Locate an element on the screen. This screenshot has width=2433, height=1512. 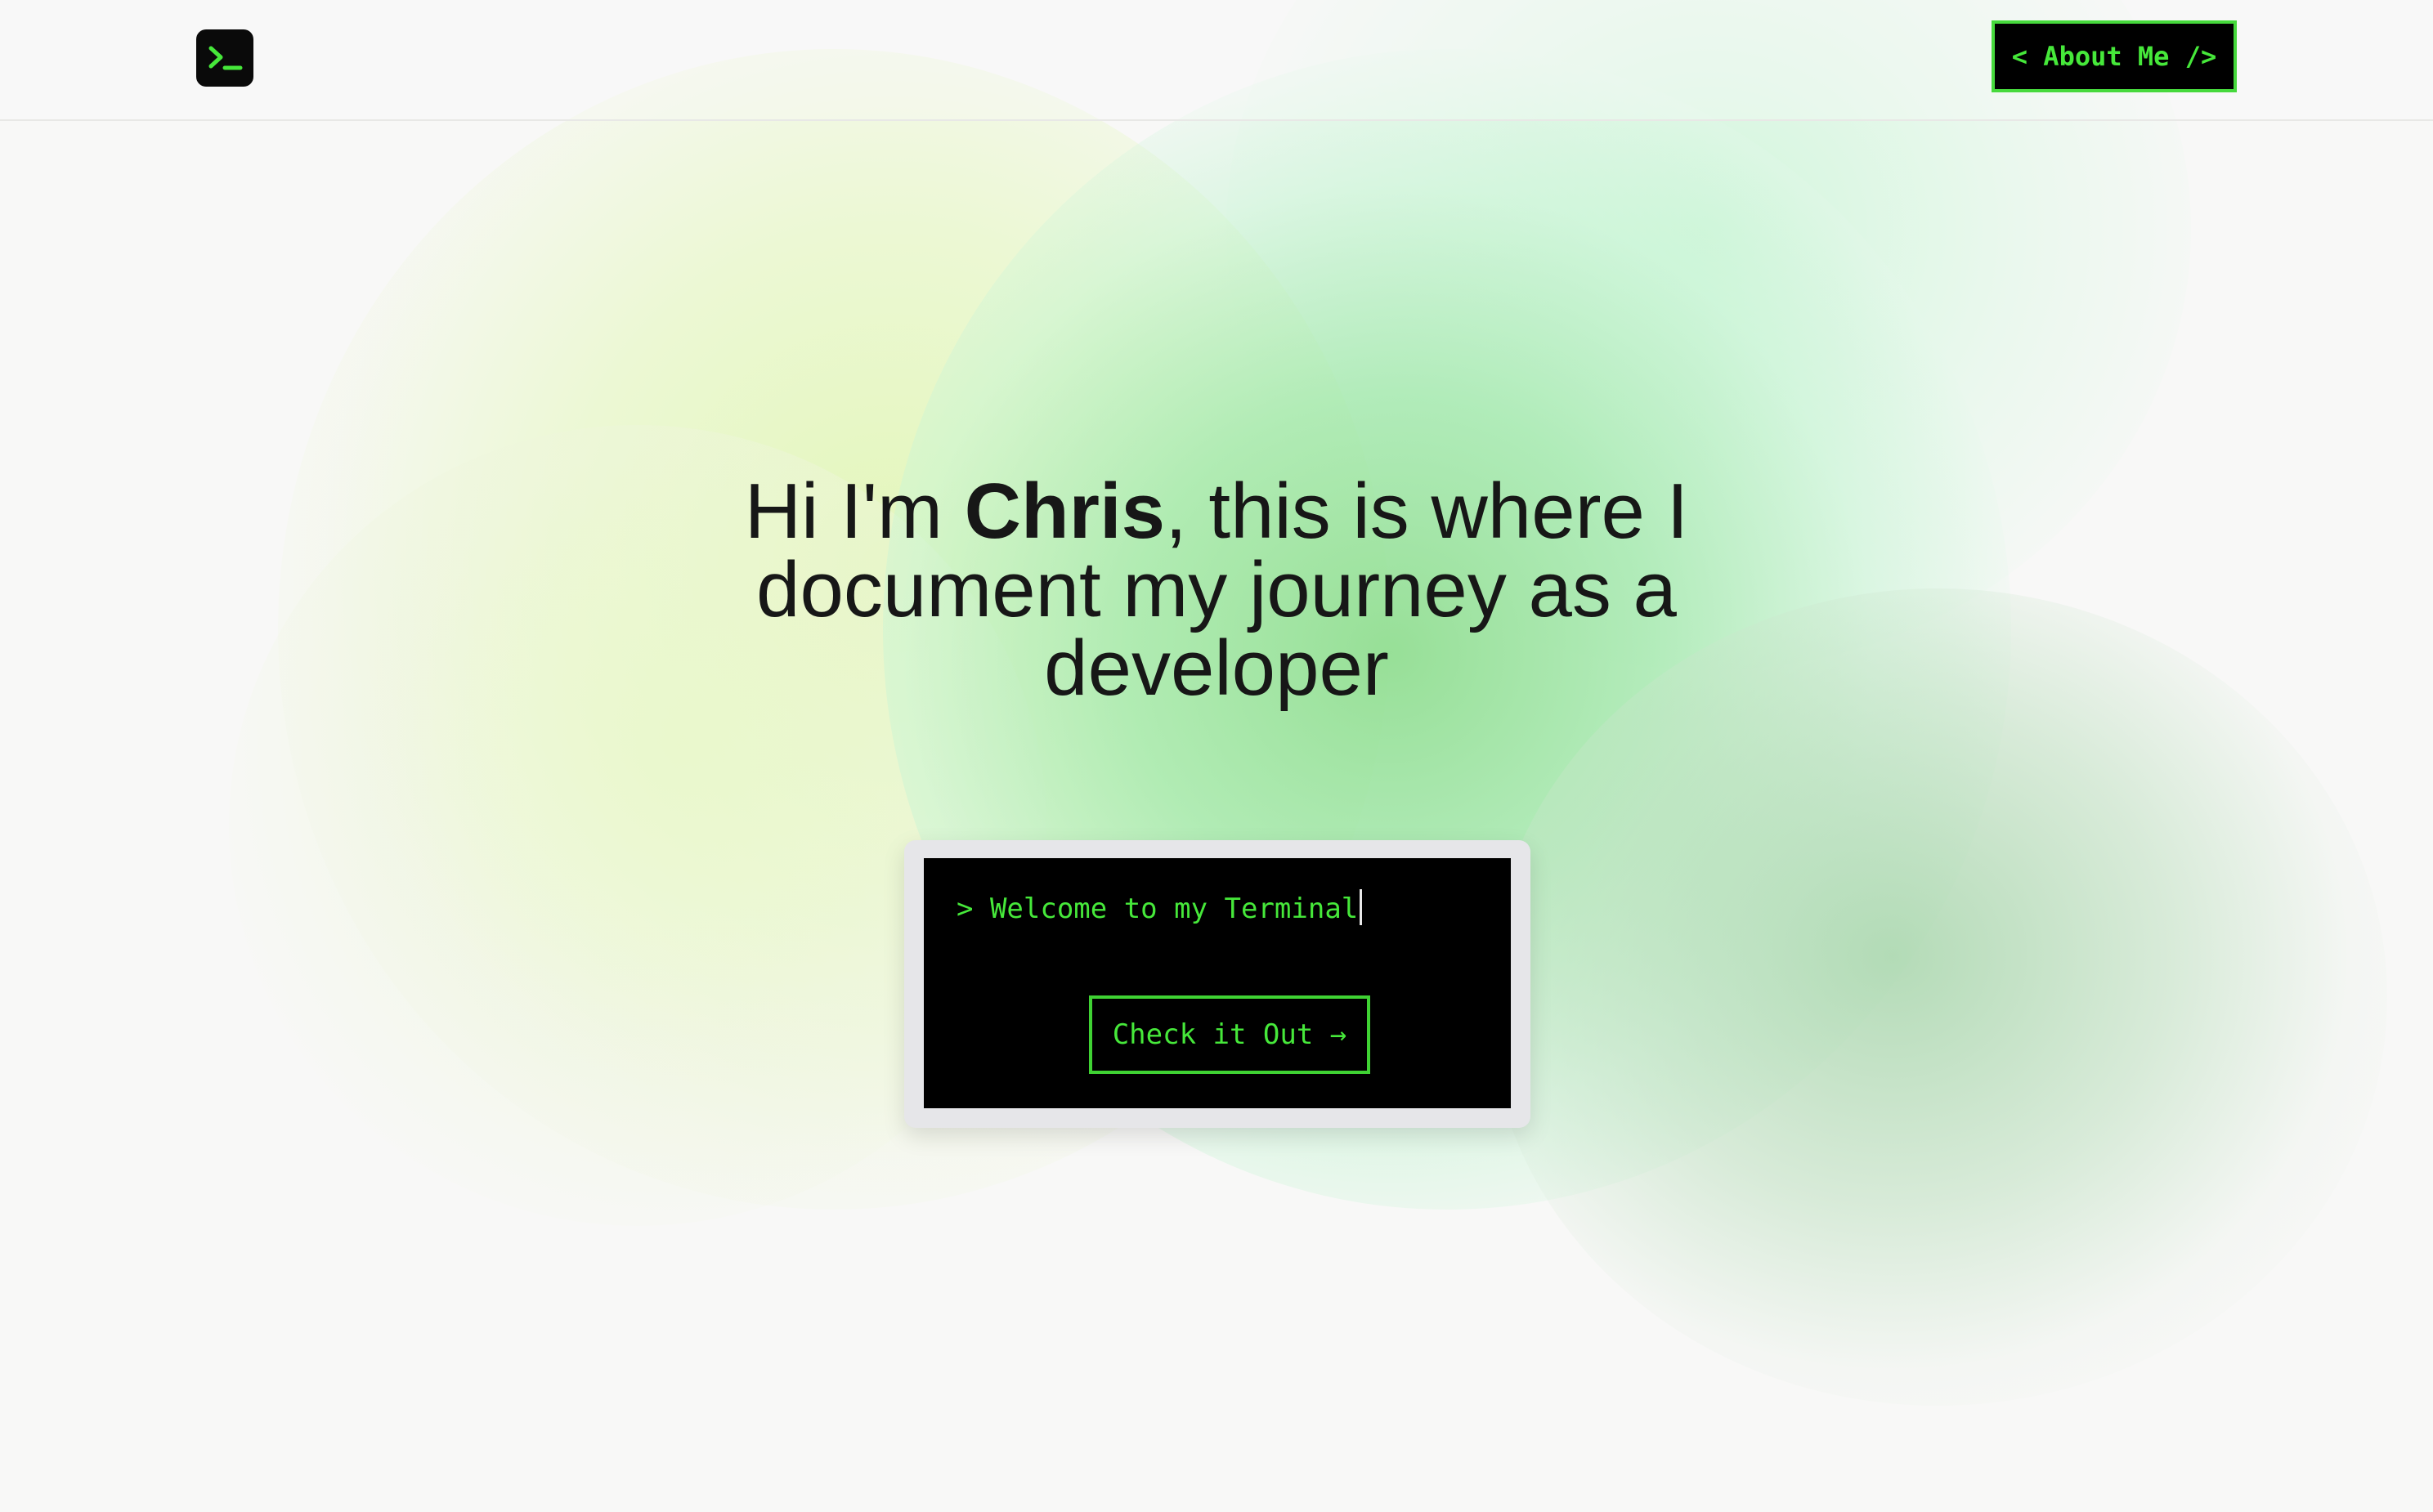
check-it-out-button: Check it Out → is located at coordinates (1229, 1034).